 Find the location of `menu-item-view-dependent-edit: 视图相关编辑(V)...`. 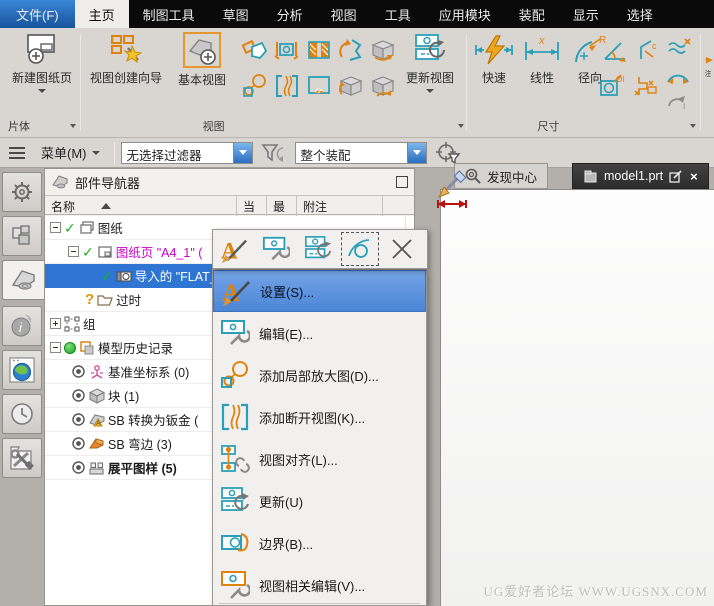

menu-item-view-dependent-edit: 视图相关编辑(V)... is located at coordinates (319, 584).